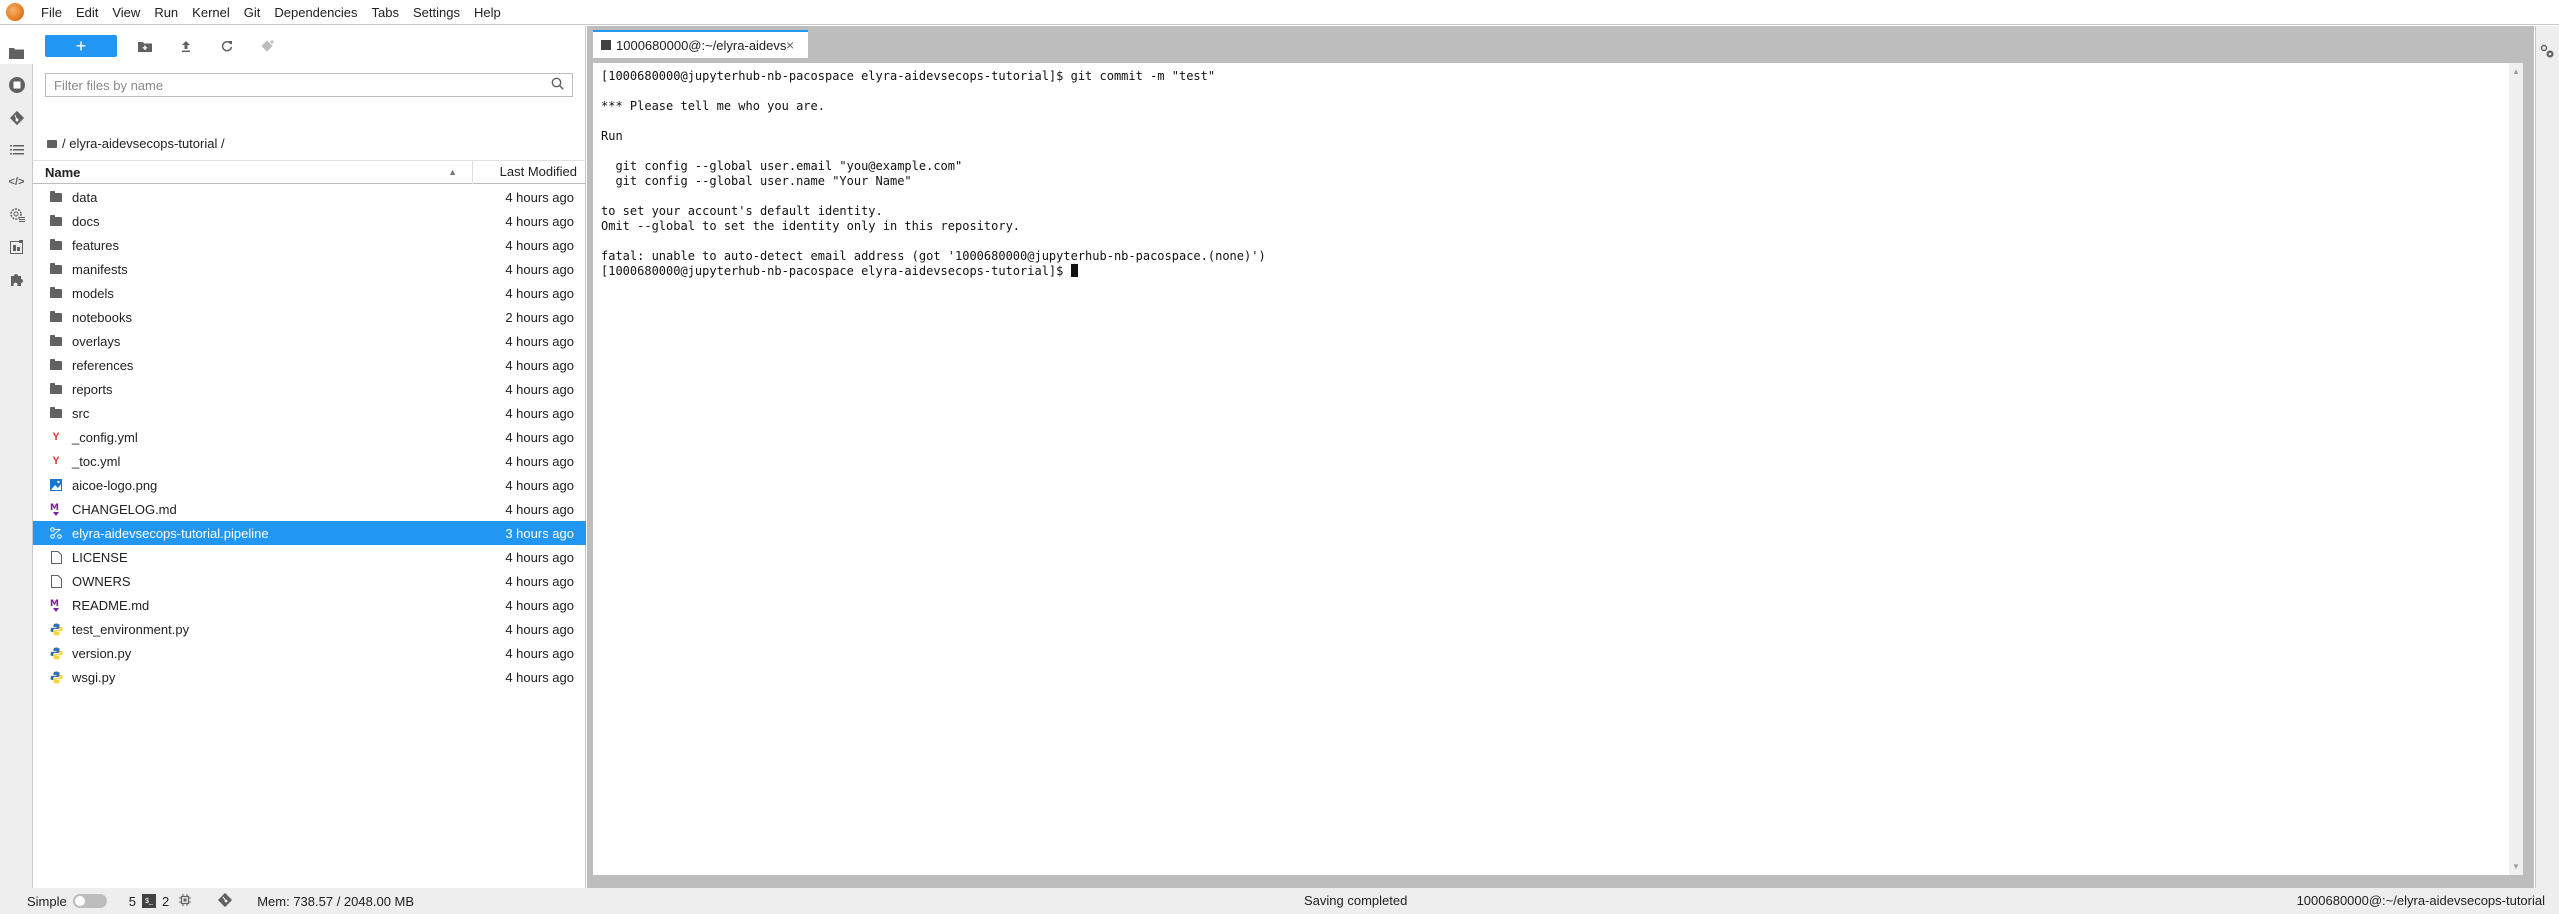 The height and width of the screenshot is (914, 2559). What do you see at coordinates (143, 143) in the screenshot?
I see `breadcrumb-path: / elyra-aidevsecops-tutorial /` at bounding box center [143, 143].